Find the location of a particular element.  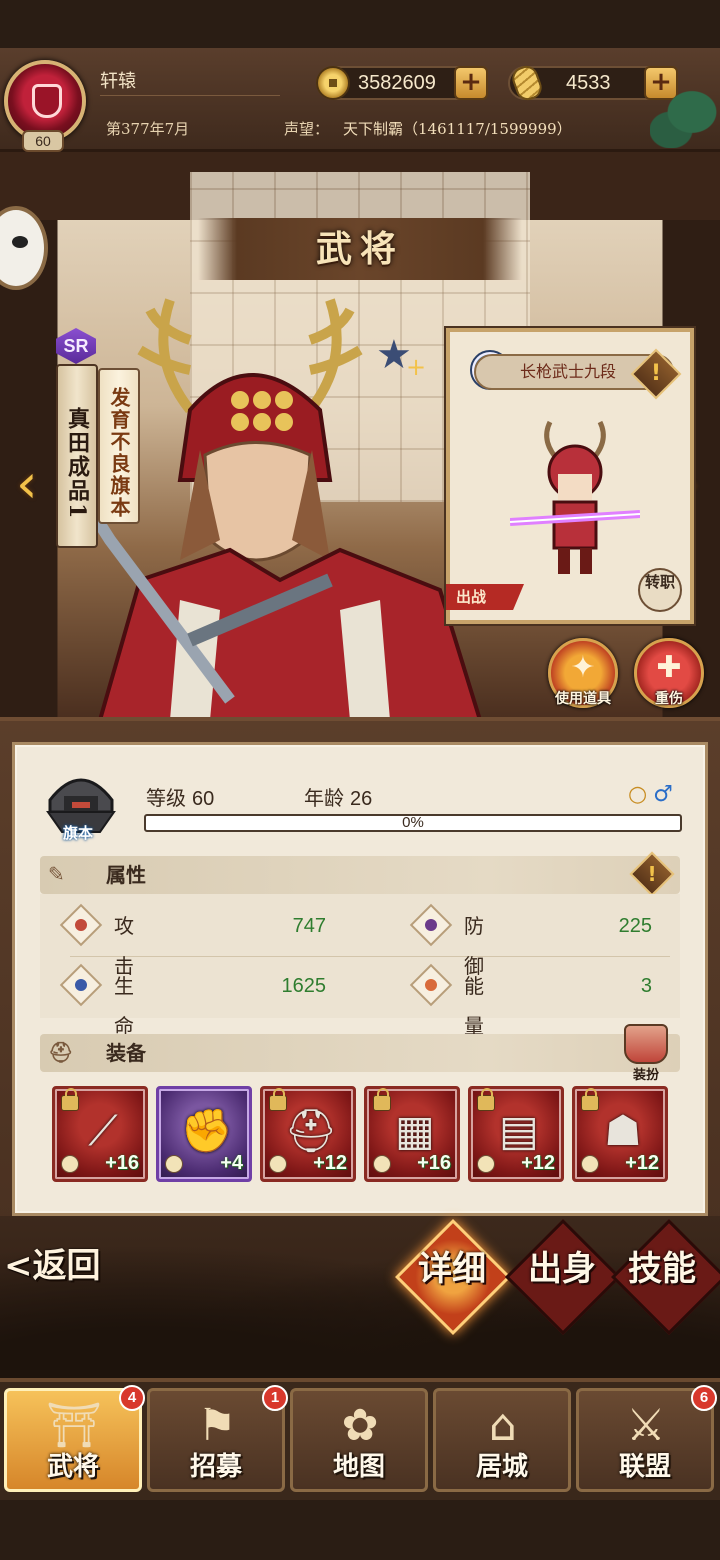

level-label: 等级 is located at coordinates (166, 798).